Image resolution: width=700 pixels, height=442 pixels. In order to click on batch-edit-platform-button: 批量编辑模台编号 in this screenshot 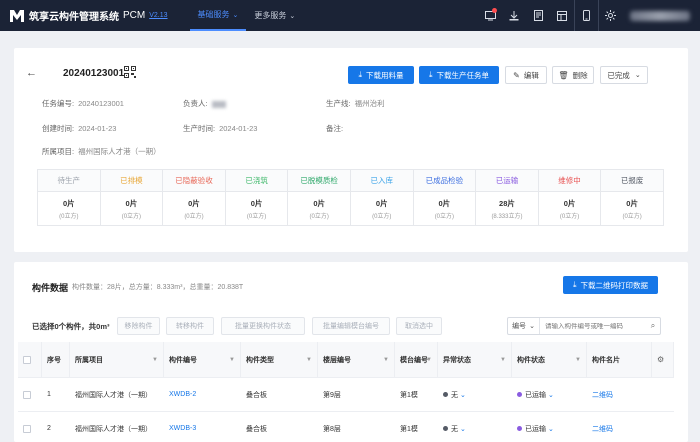, I will do `click(351, 326)`.